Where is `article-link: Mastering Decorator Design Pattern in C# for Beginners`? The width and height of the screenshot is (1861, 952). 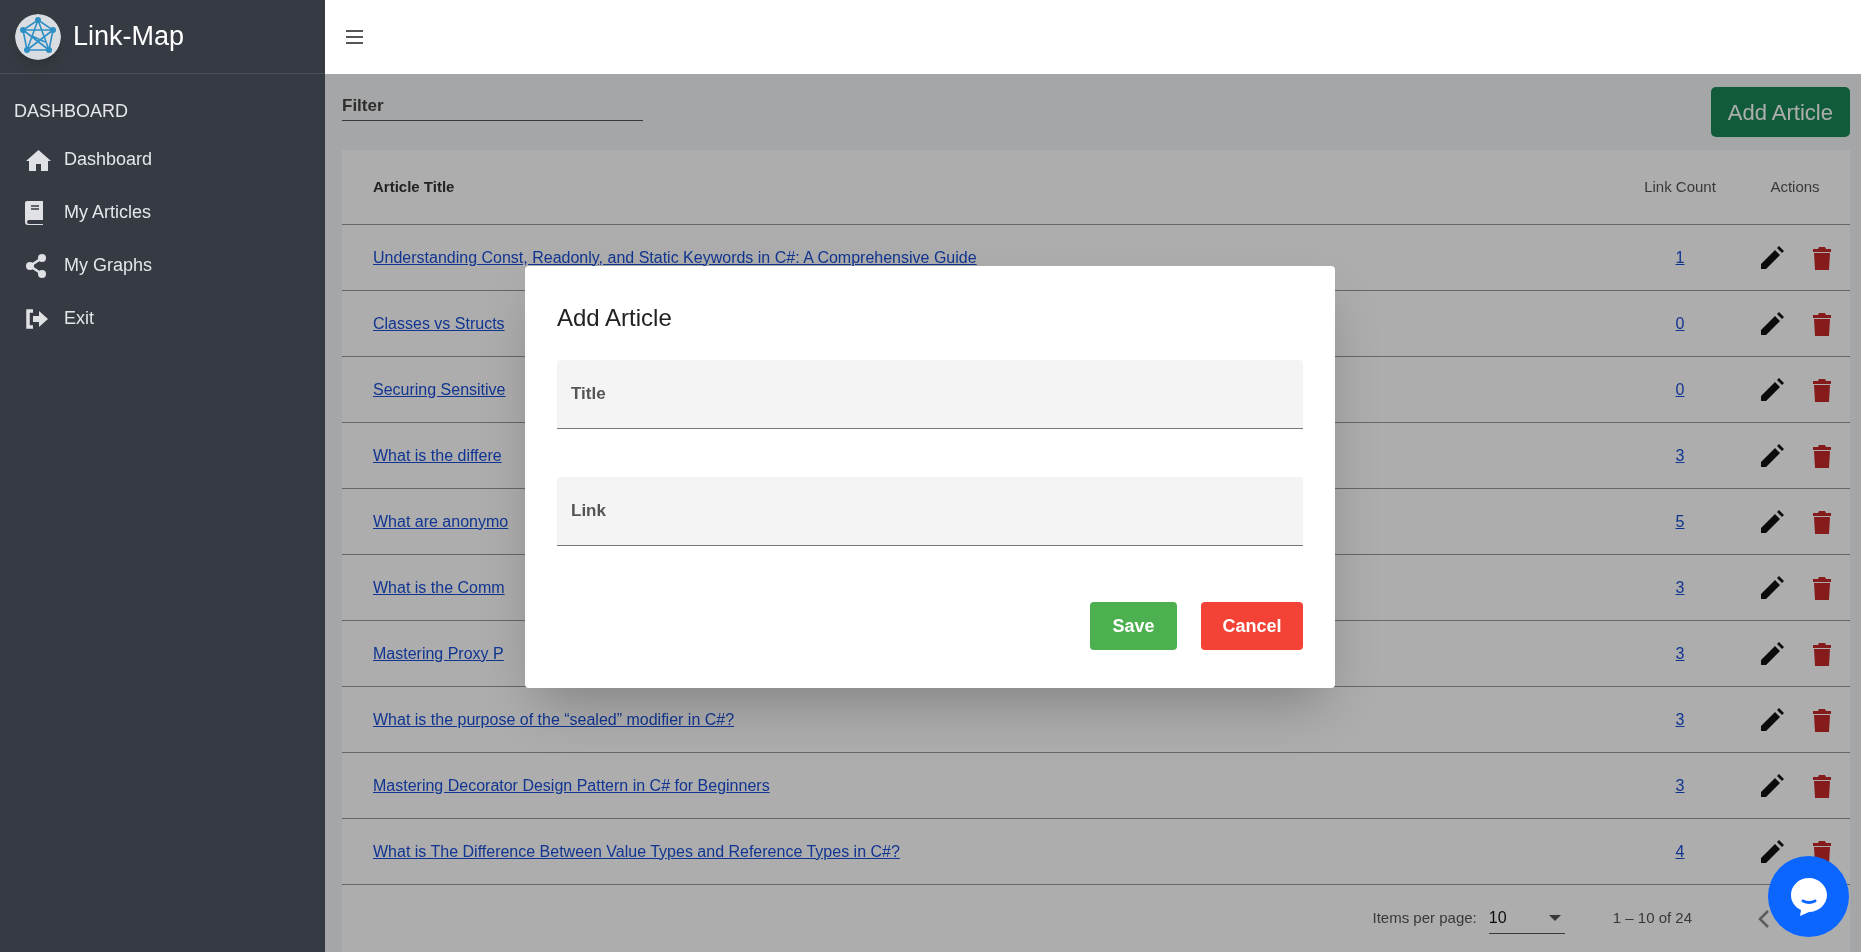 article-link: Mastering Decorator Design Pattern in C# for Beginners is located at coordinates (571, 785).